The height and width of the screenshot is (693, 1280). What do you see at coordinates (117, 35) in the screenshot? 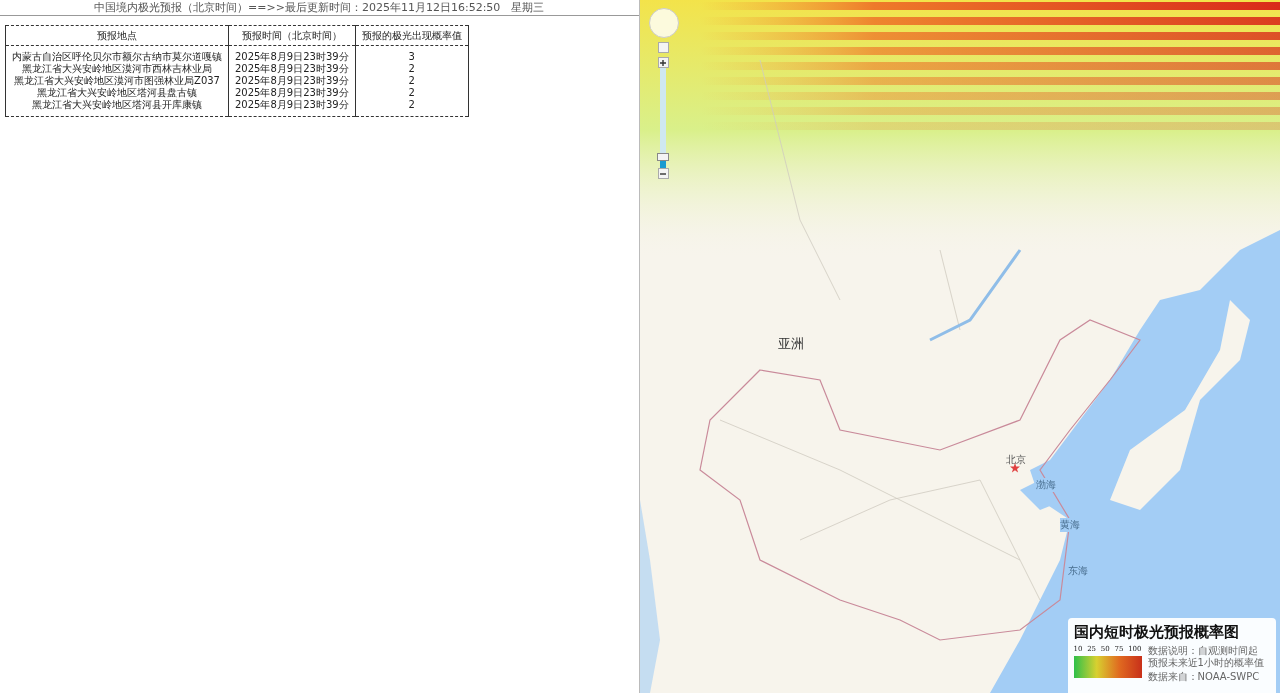
I see `column-header: 预报地点` at bounding box center [117, 35].